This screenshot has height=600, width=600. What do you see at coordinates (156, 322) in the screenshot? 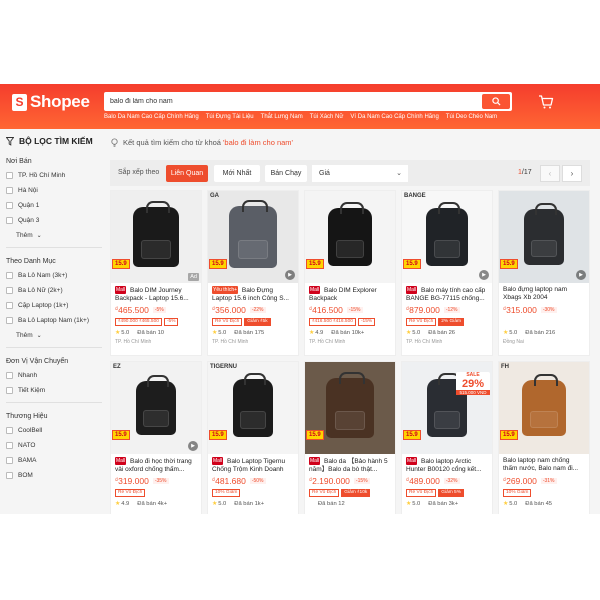
I see `promo-tags: ₫490.000 ₫465.500 -5%` at bounding box center [156, 322].